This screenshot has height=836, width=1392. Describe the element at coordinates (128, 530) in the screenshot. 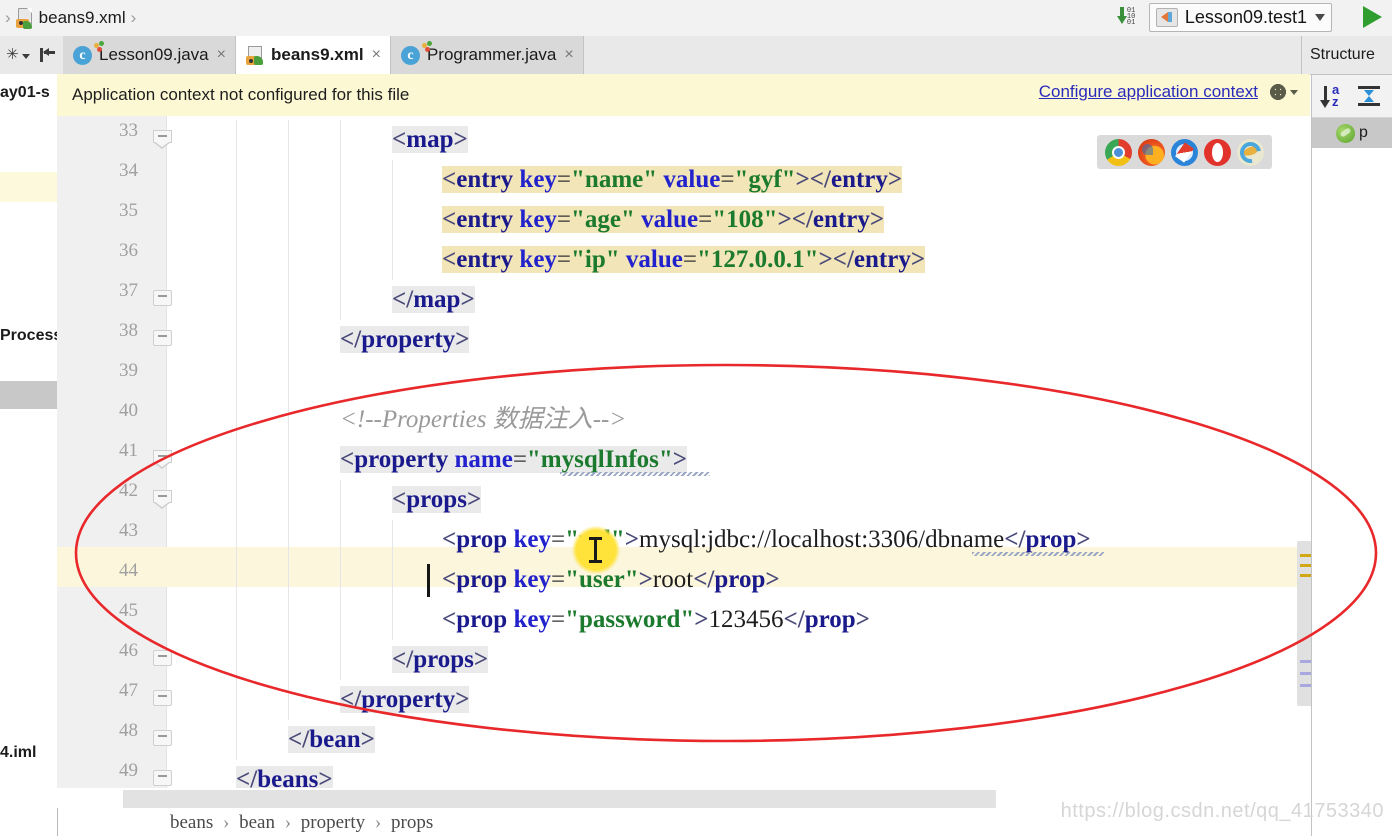

I see `line-number: 43` at that location.